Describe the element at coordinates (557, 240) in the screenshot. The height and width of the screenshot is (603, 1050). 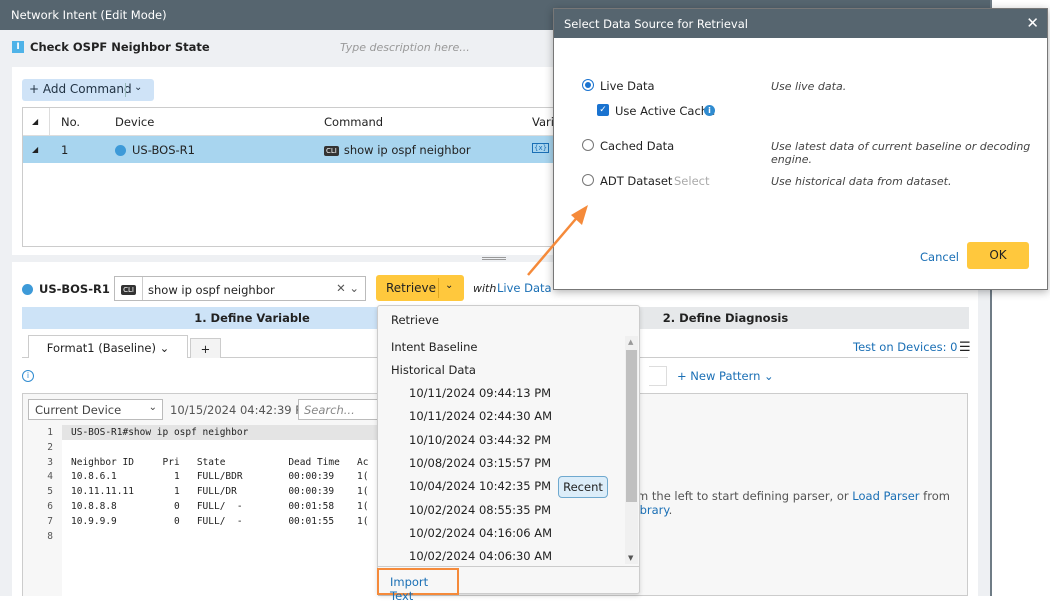
I see `annotation-arrow` at that location.